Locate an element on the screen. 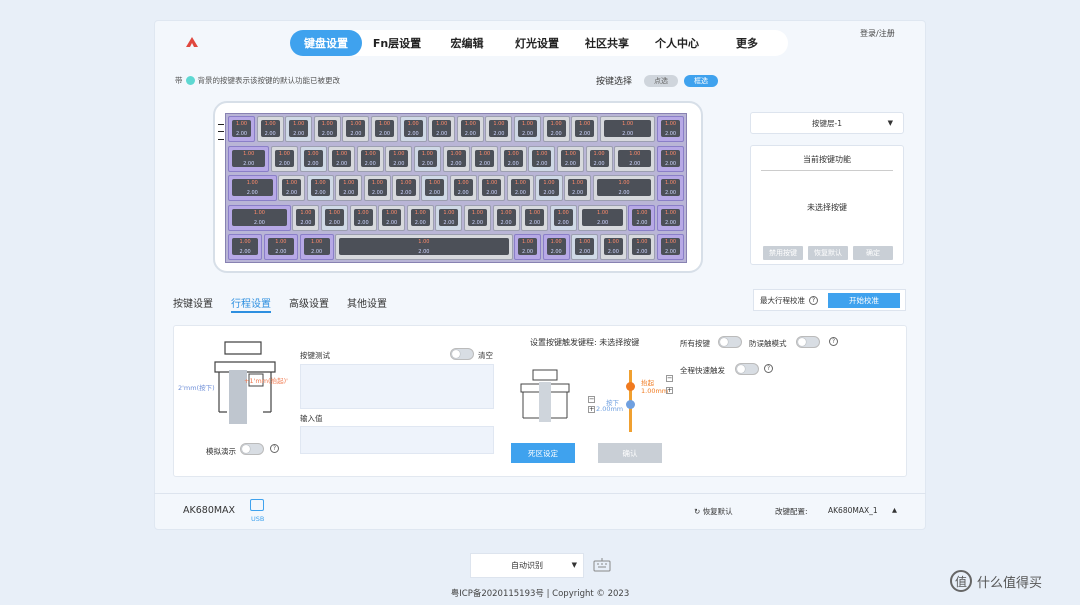 The height and width of the screenshot is (605, 1080). single-select-button: 点选 is located at coordinates (661, 80).